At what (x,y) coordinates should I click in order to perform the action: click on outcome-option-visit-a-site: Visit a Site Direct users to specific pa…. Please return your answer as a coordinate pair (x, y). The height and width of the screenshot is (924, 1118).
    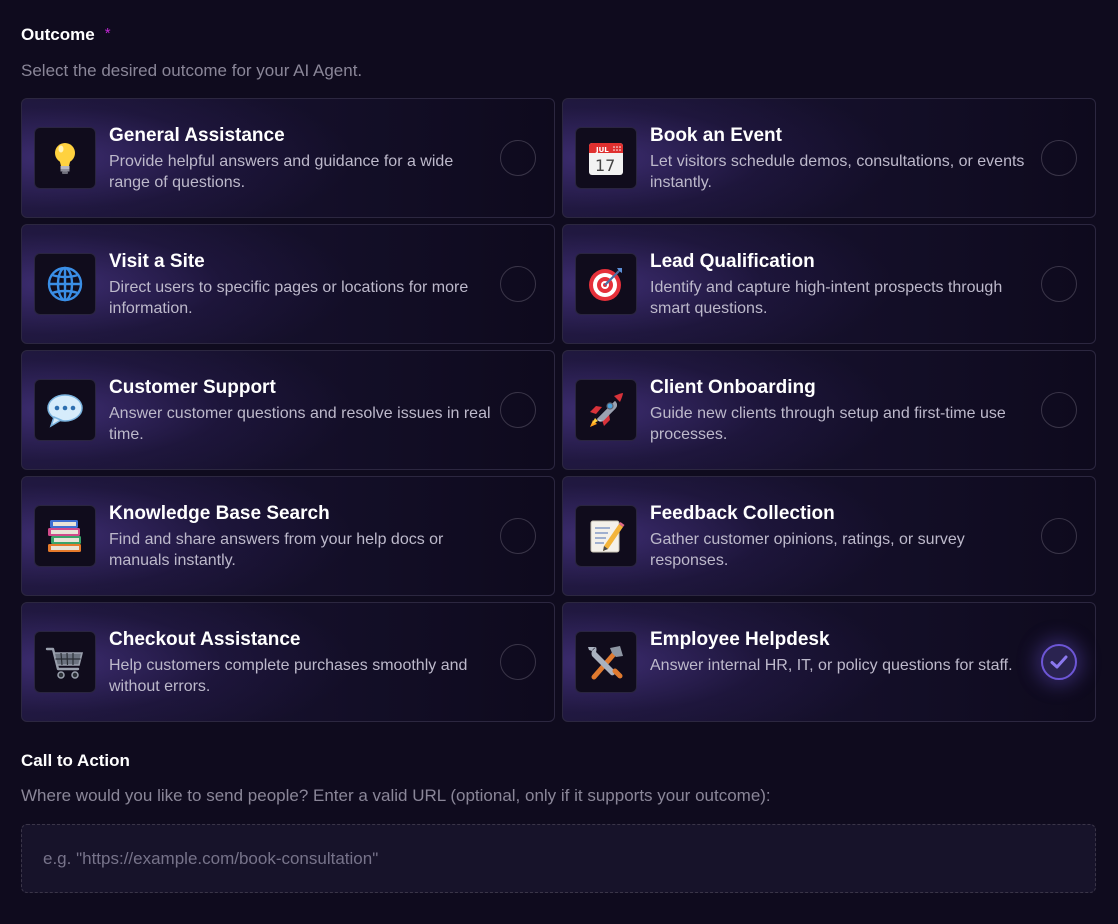
    Looking at the image, I should click on (288, 284).